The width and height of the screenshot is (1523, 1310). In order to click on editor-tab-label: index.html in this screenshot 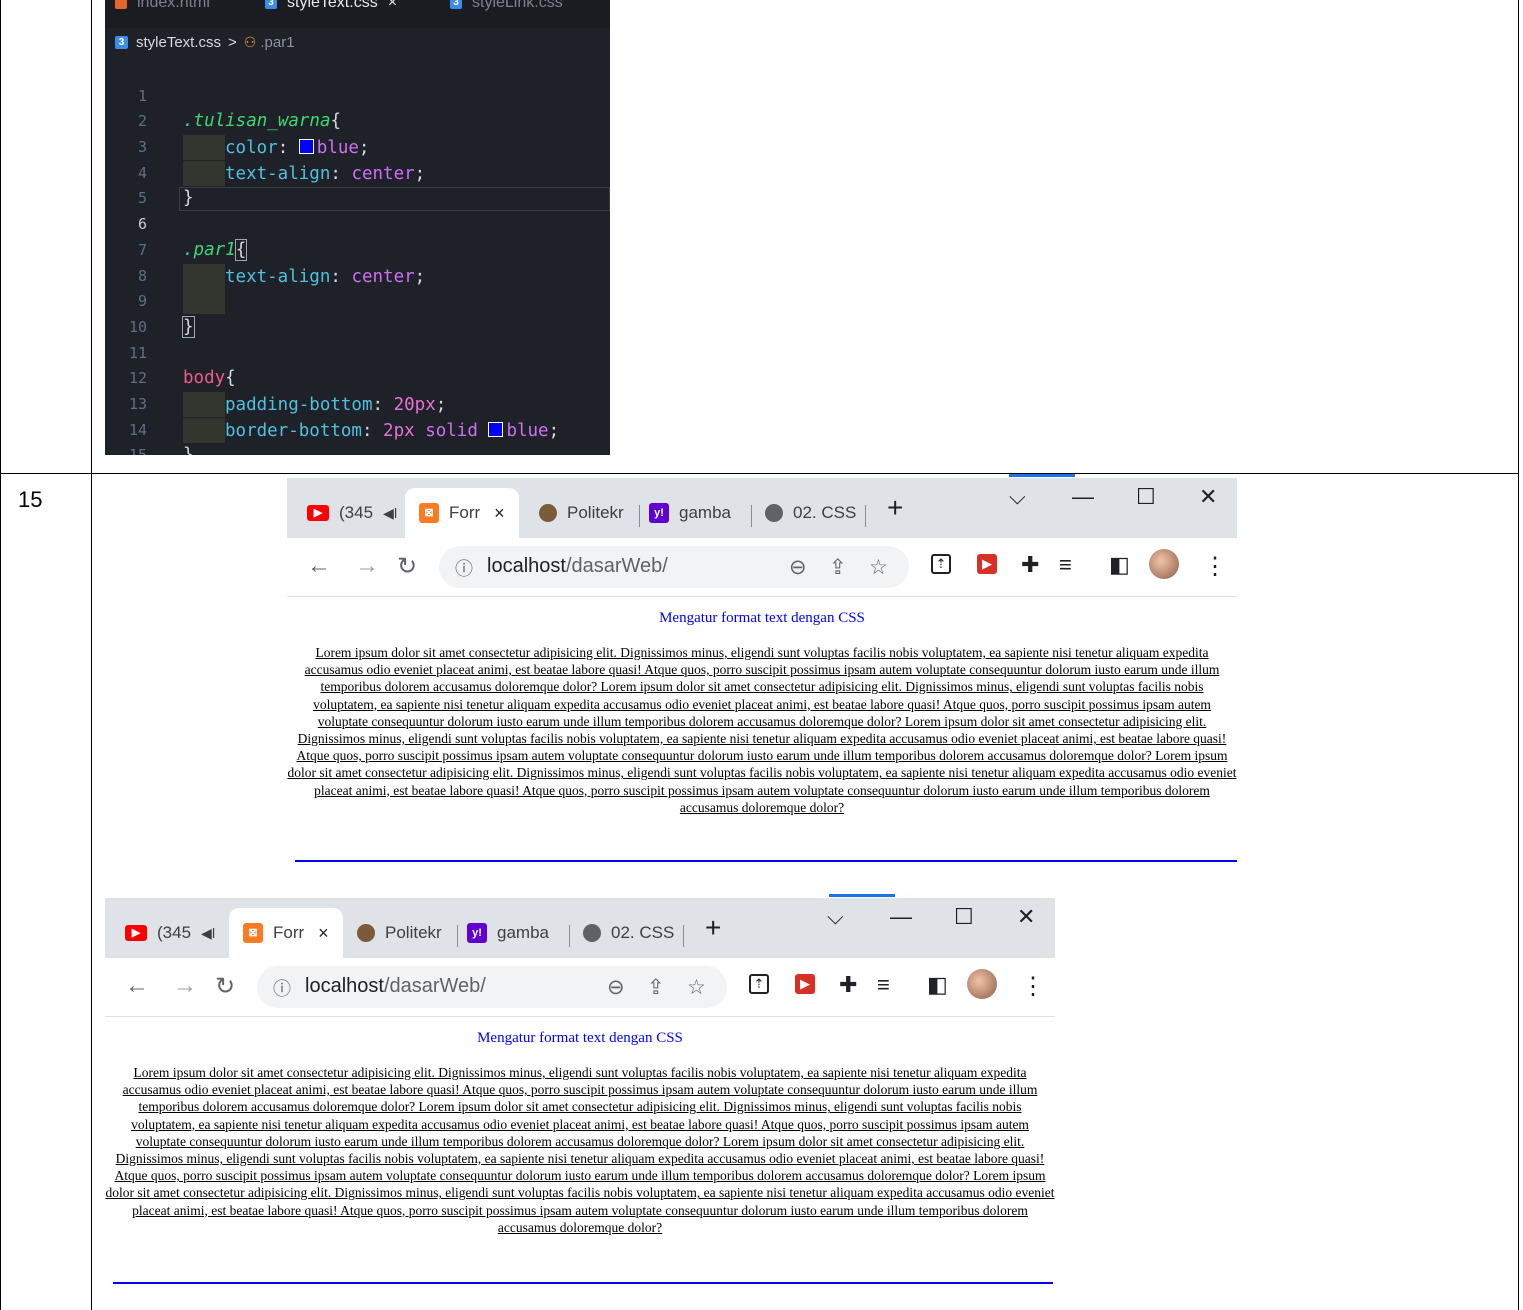, I will do `click(173, 5)`.